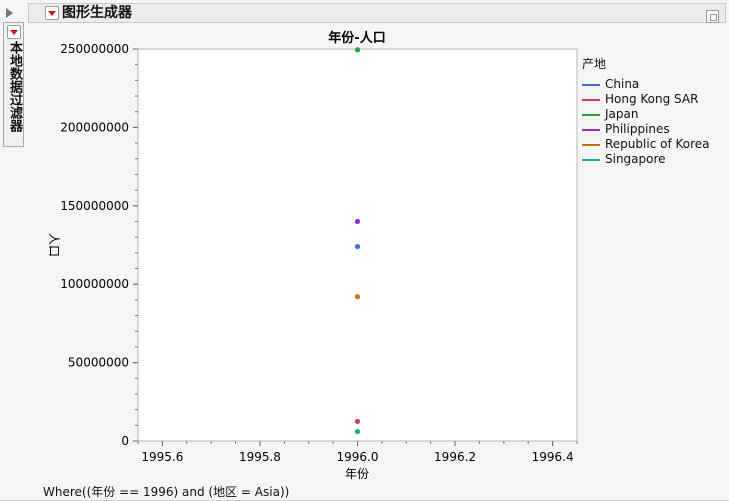 The height and width of the screenshot is (501, 729). I want to click on legend-label: China, so click(622, 84).